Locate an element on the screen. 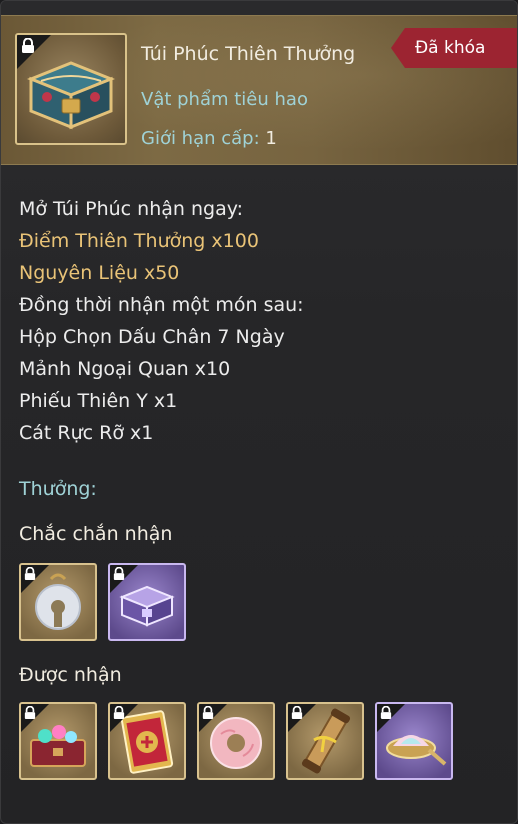 The image size is (518, 824). item-type: Vật phẩm tiêu hao is located at coordinates (224, 99).